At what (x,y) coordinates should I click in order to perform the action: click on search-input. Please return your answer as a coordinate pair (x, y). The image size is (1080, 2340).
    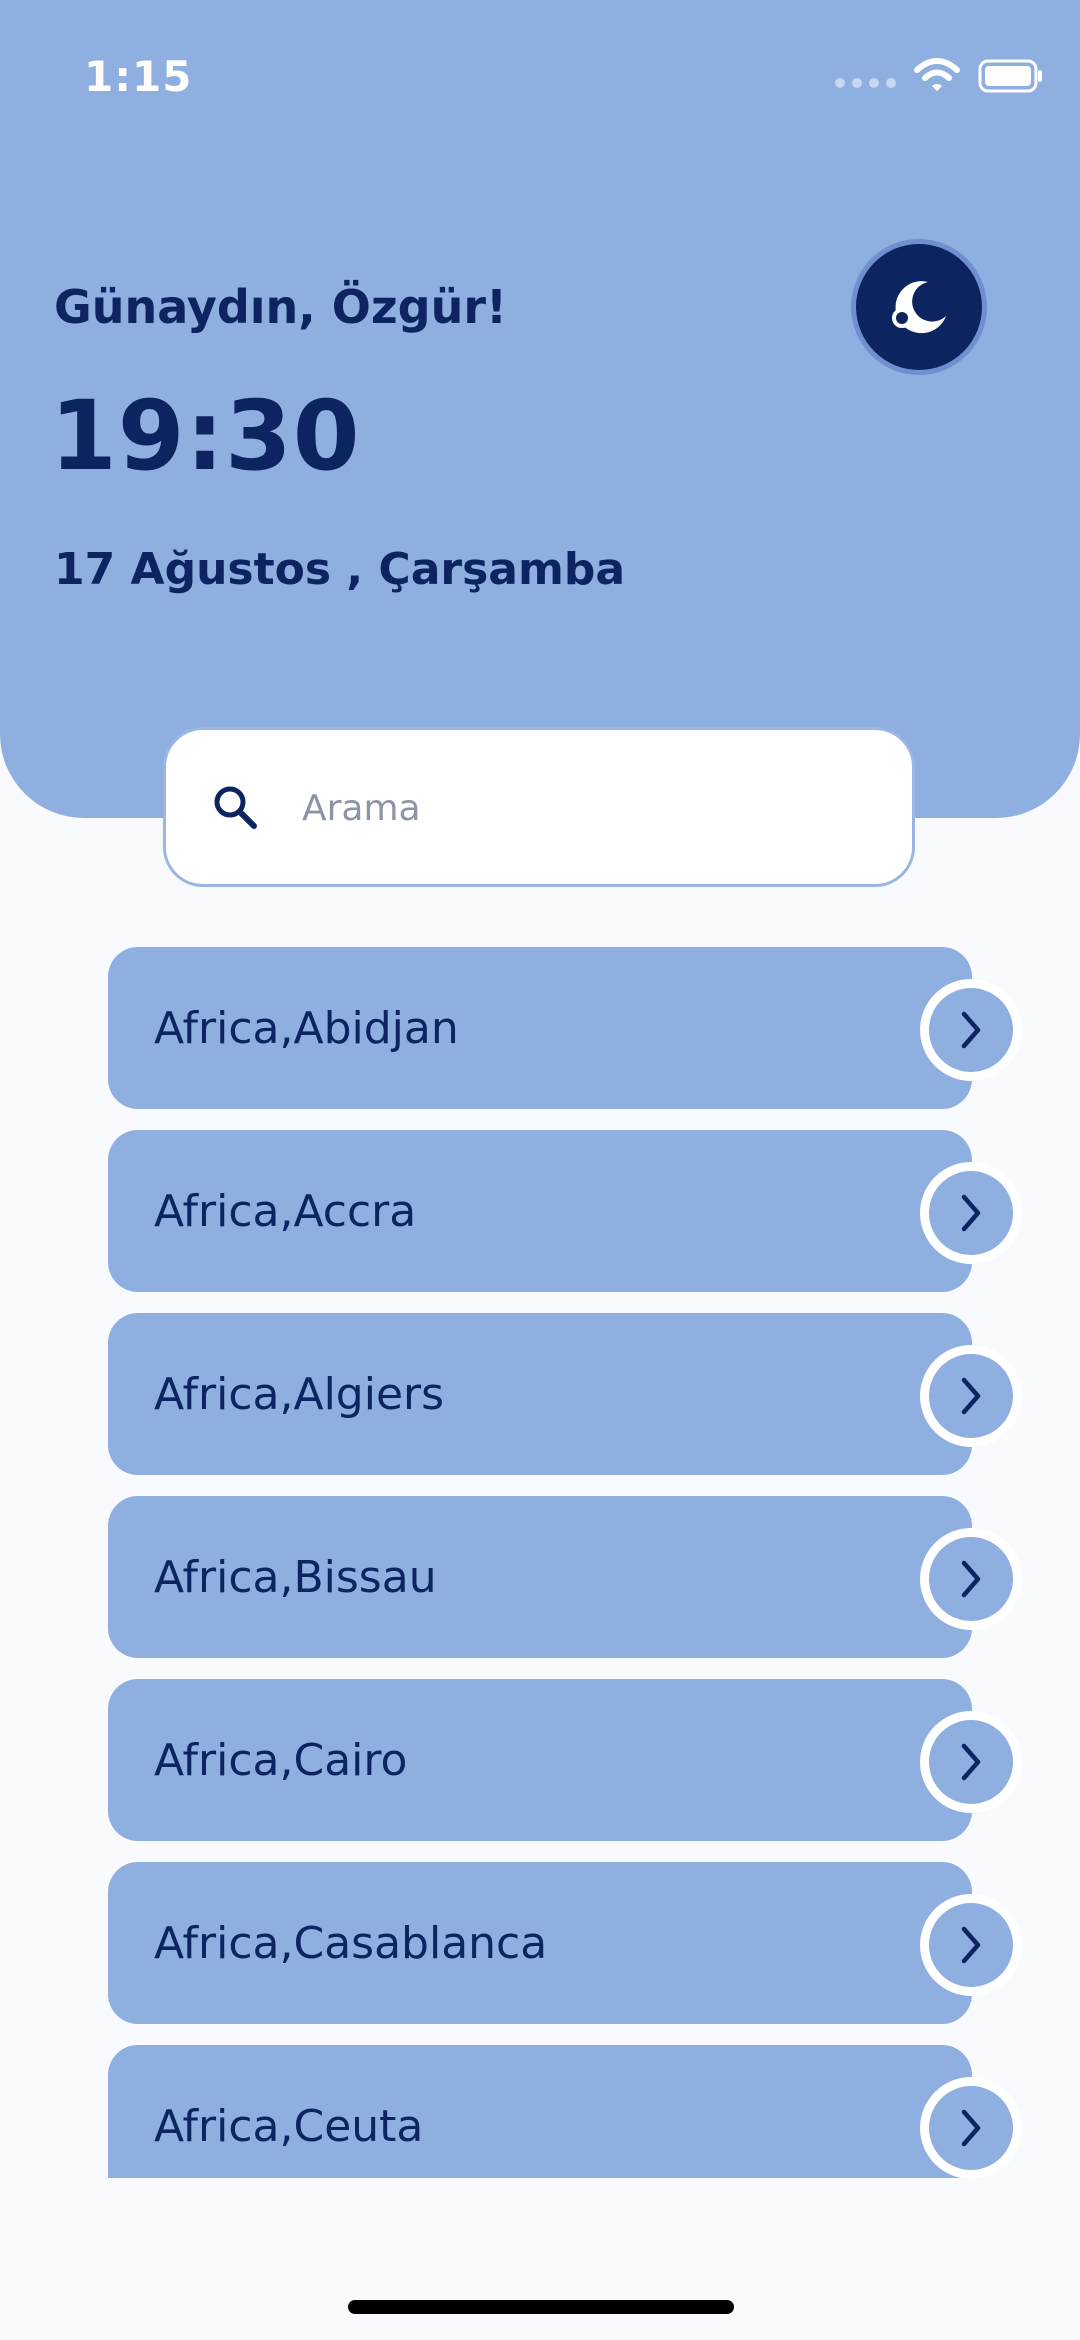
    Looking at the image, I should click on (592, 808).